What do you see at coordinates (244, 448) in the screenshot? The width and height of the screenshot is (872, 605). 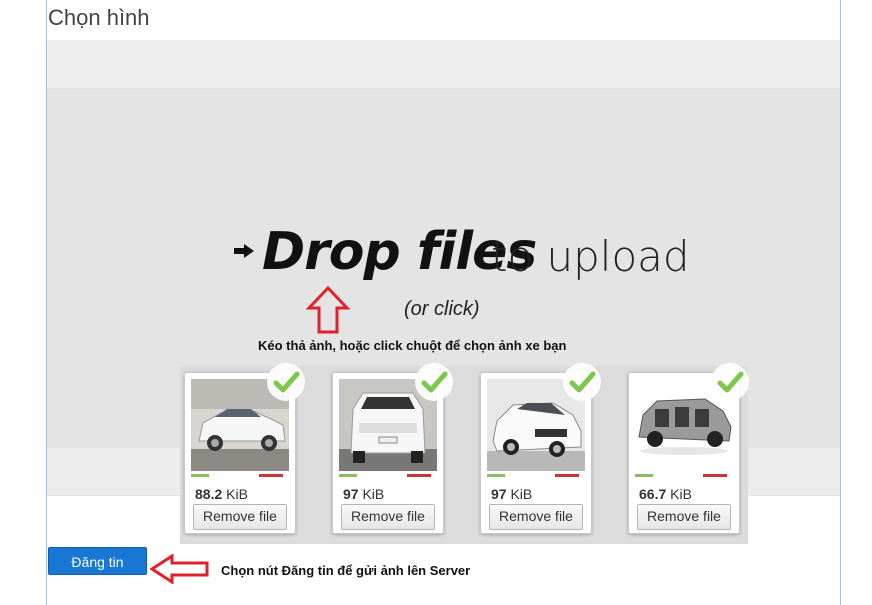 I see `file-preview: 88.2 KiB Remove file` at bounding box center [244, 448].